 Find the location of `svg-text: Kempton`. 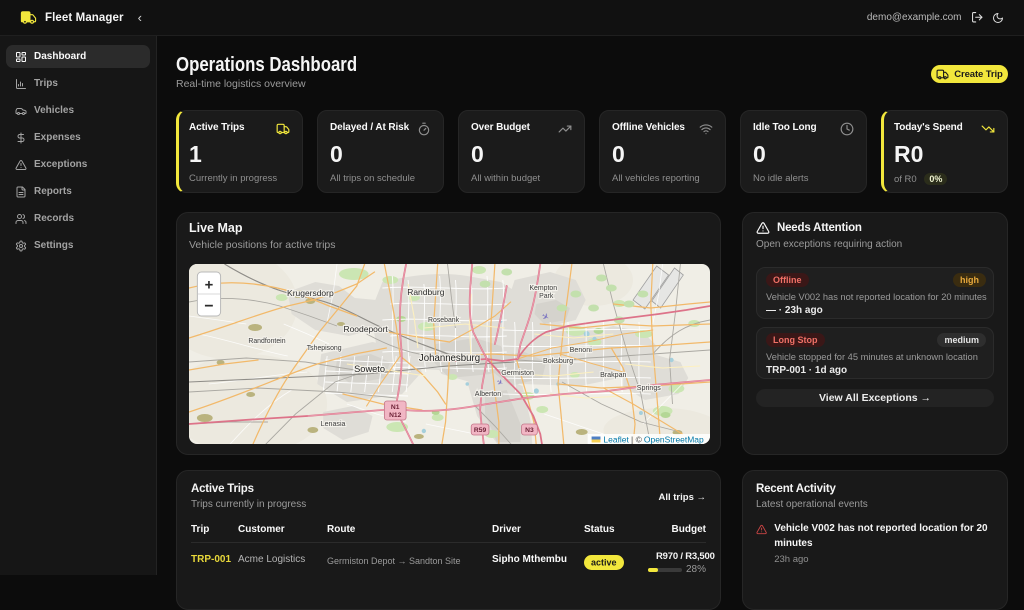

svg-text: Kempton is located at coordinates (543, 288).